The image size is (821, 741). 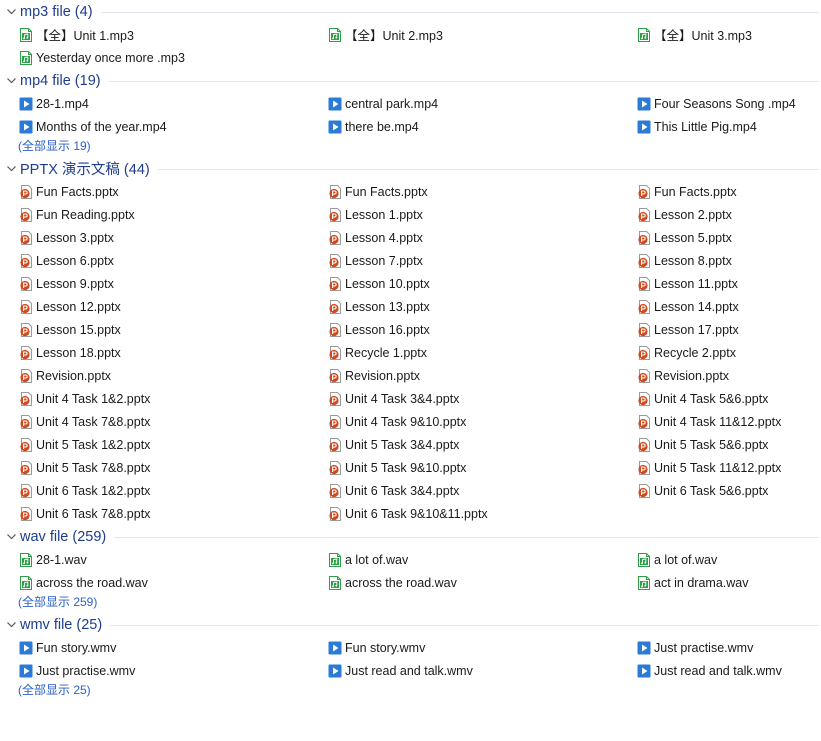 What do you see at coordinates (410, 691) in the screenshot?
I see `show-all-link: (全部显示 25)` at bounding box center [410, 691].